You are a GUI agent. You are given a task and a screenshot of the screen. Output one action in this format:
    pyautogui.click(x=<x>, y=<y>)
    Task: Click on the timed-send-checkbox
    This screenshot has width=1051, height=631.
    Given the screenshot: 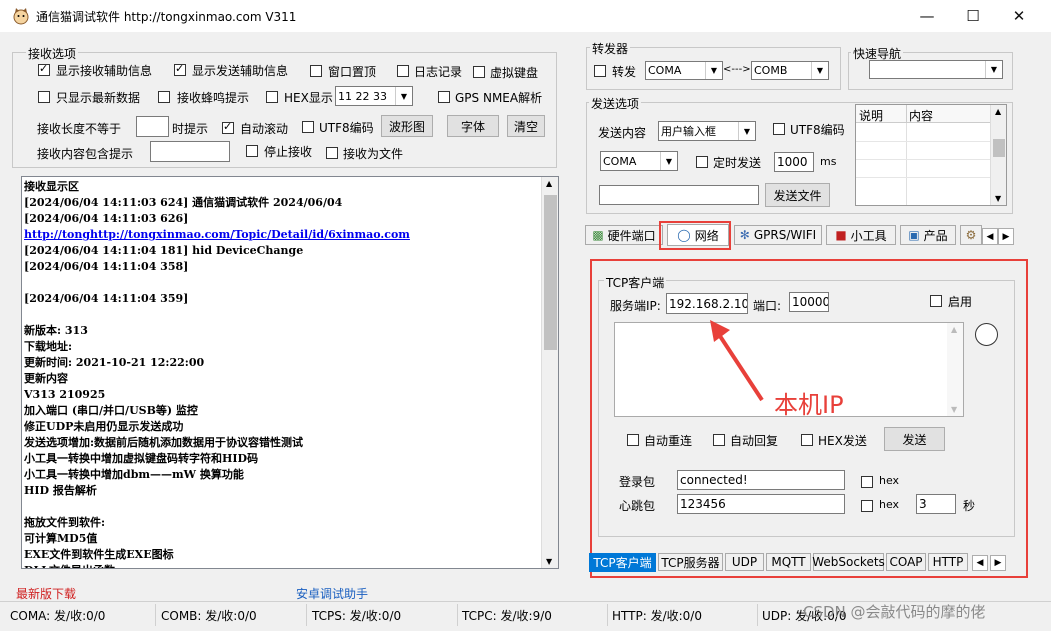 What is the action you would take?
    pyautogui.click(x=702, y=162)
    